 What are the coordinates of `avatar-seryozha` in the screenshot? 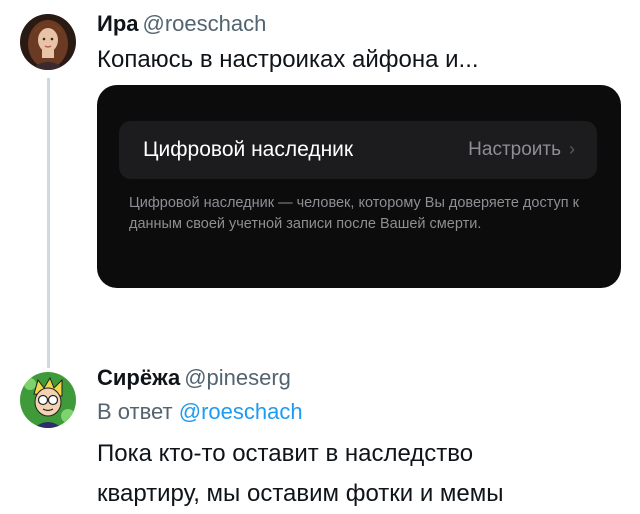 It's located at (48, 400).